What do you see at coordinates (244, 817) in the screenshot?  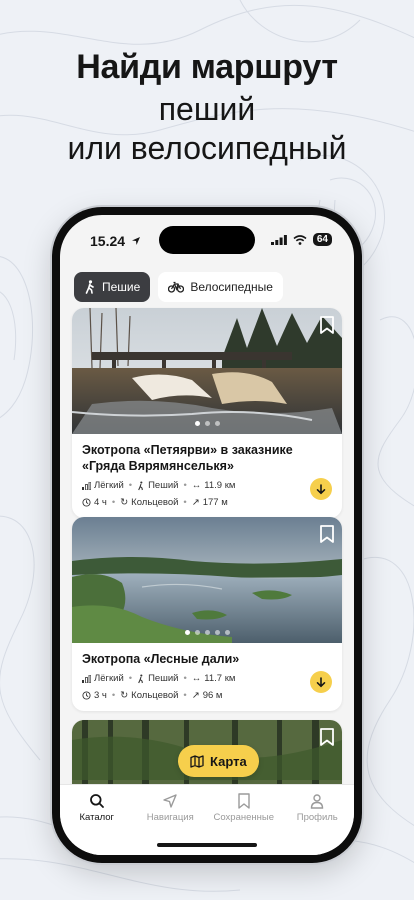 I see `tab-saved-label: Сохраненные` at bounding box center [244, 817].